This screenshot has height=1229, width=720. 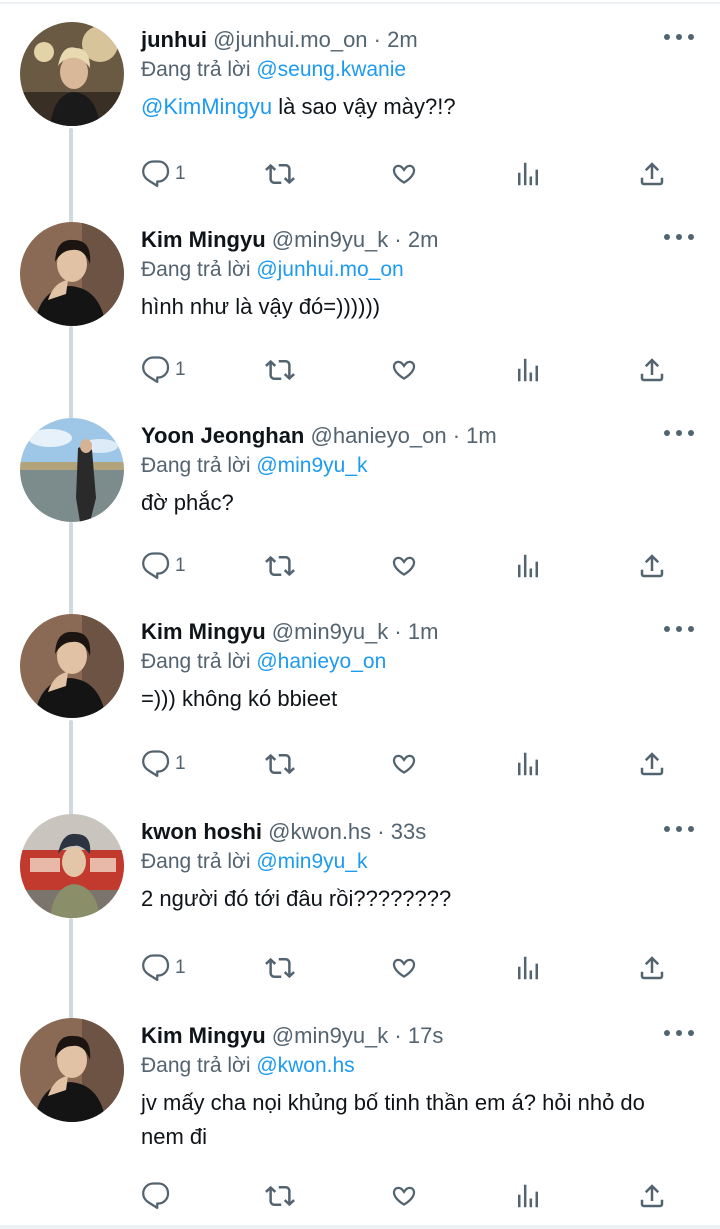 I want to click on replying-to: Đang trả lời @seung.kwanie, so click(x=273, y=70).